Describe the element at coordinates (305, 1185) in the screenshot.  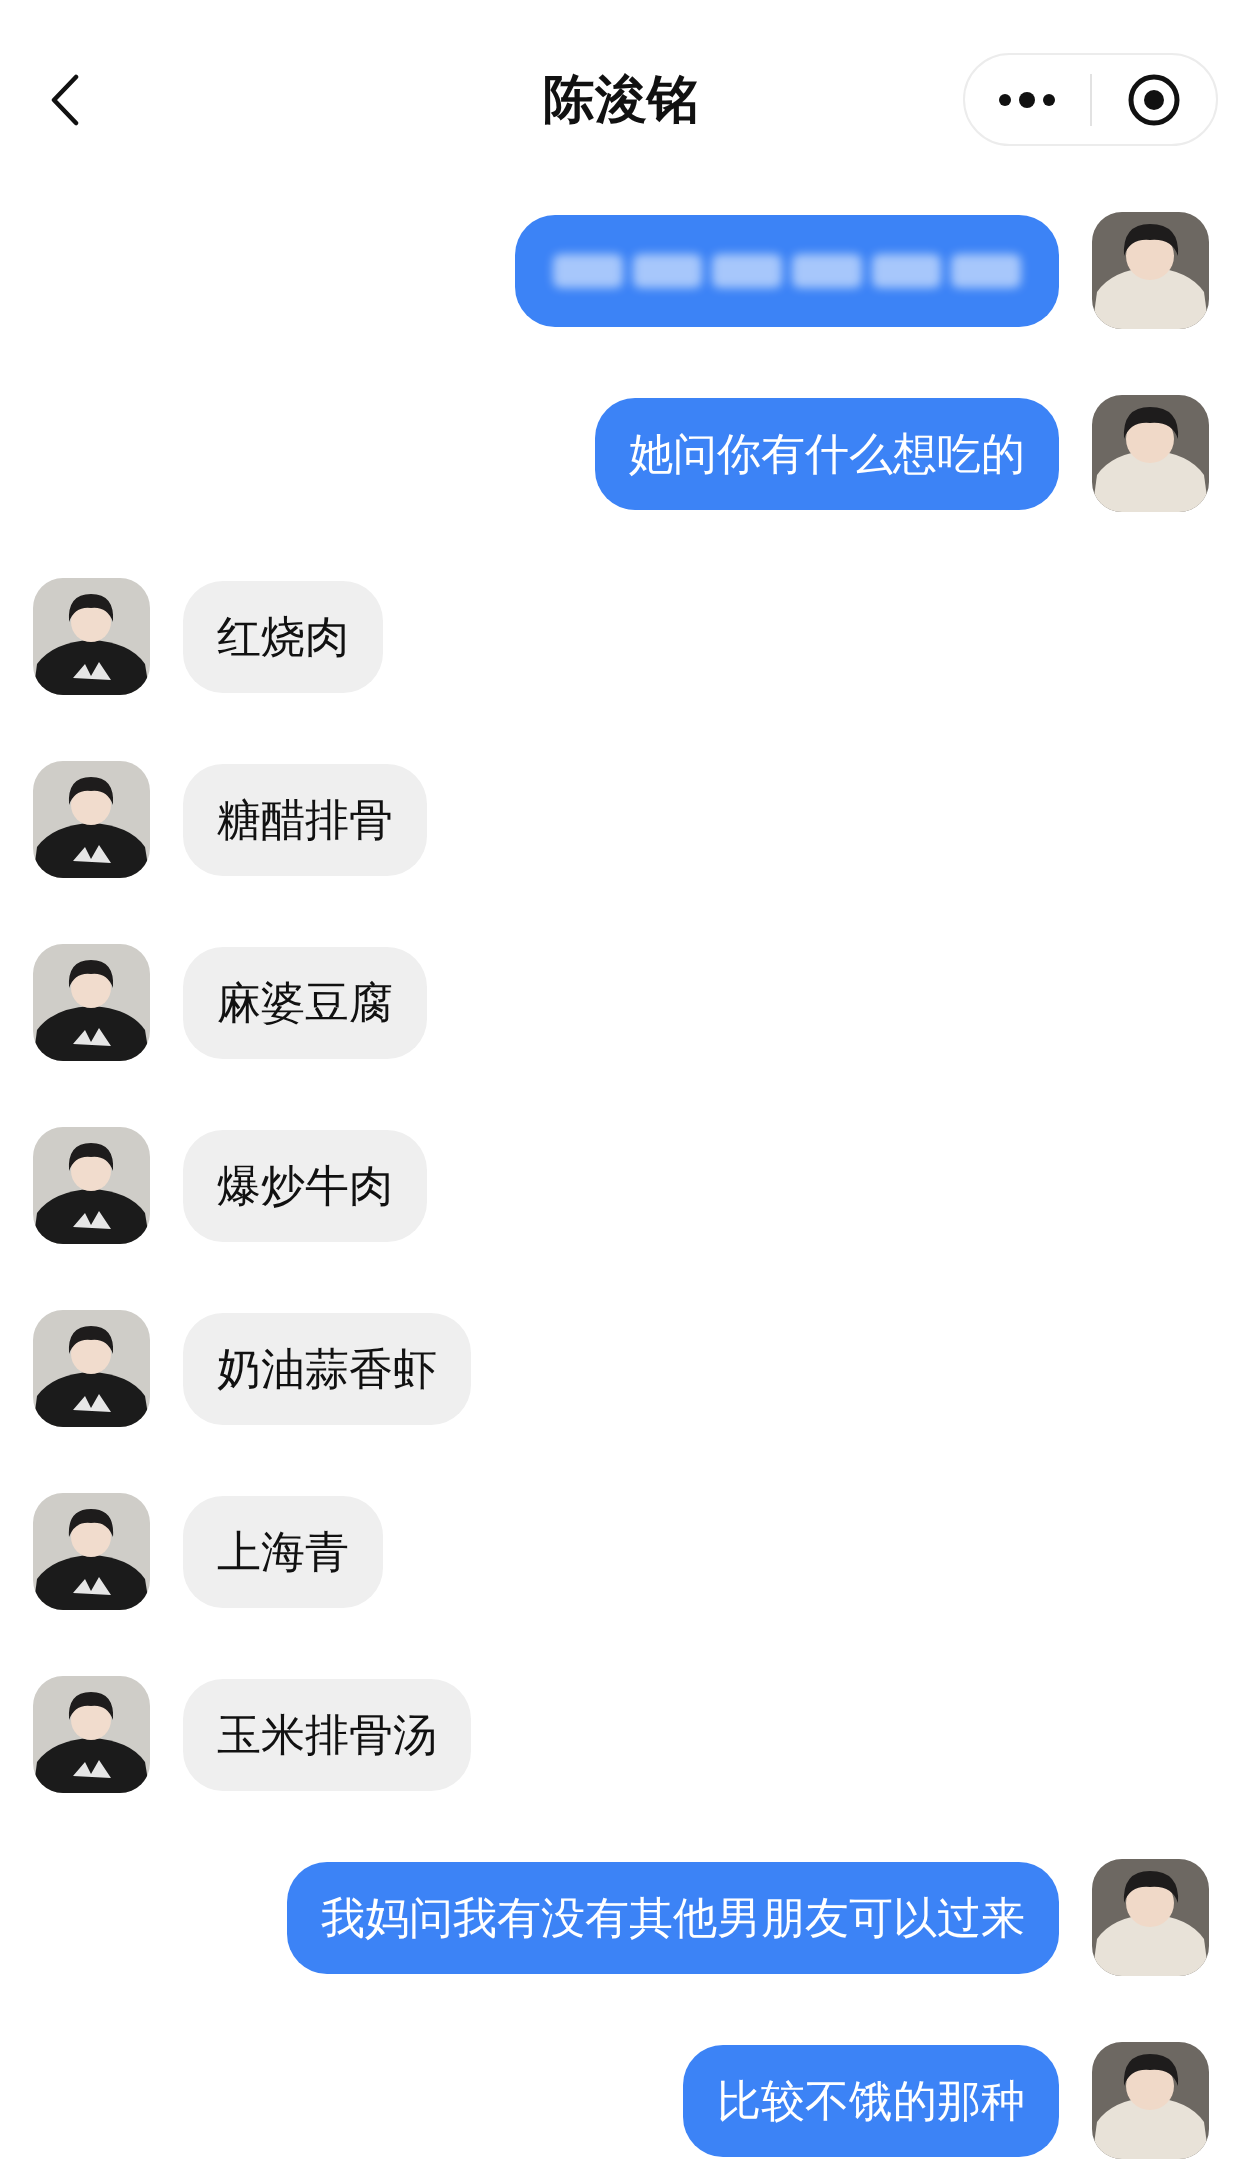
I see `message-bubble: 爆炒牛肉` at that location.